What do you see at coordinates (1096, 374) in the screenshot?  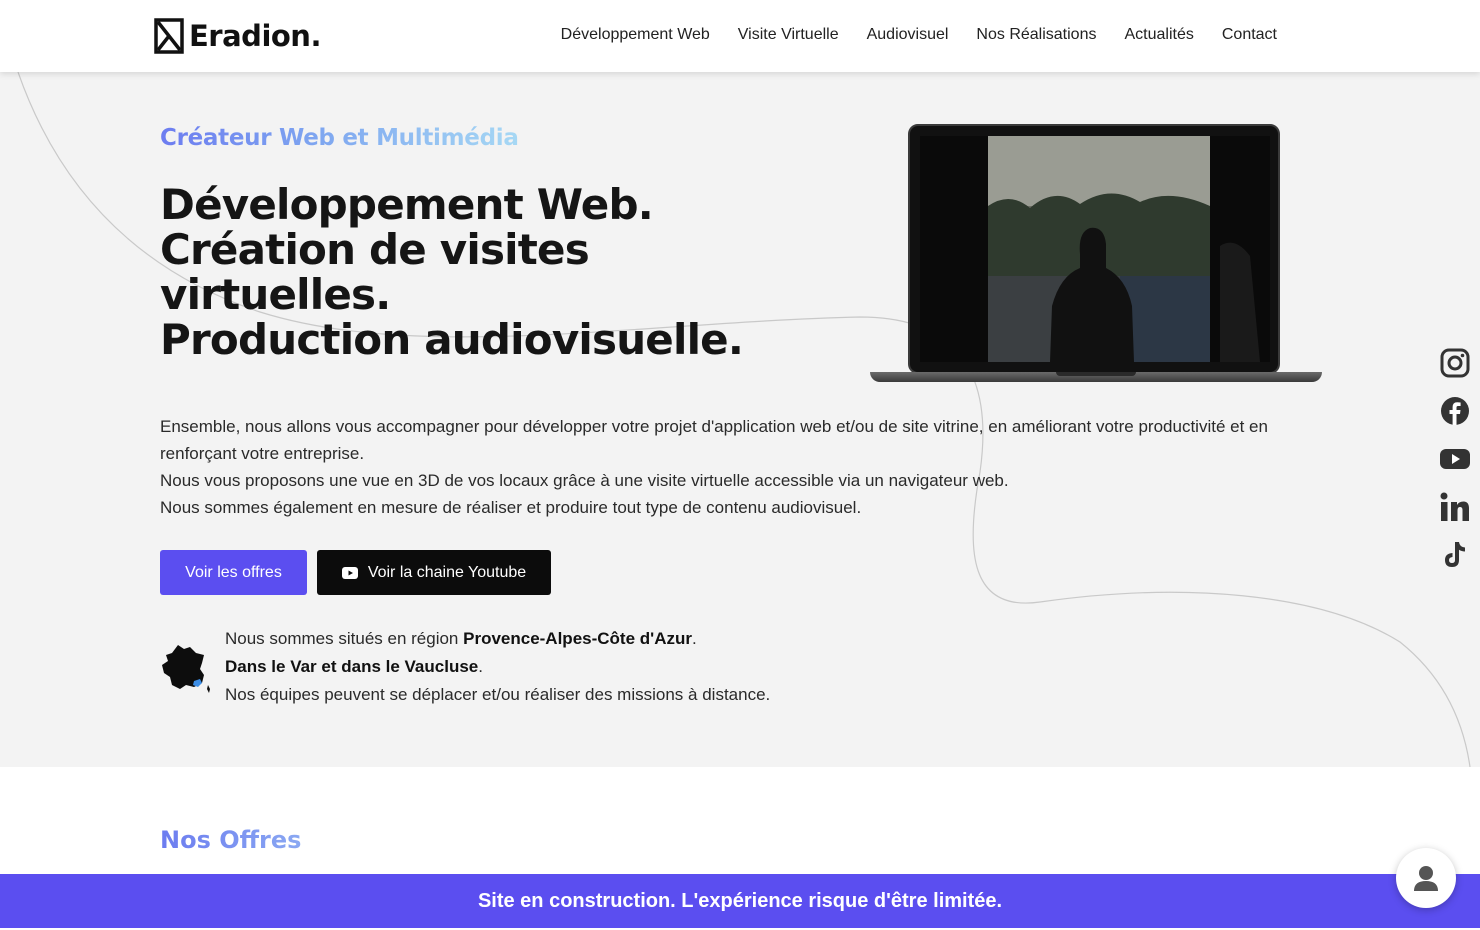 I see `laptop-notch` at bounding box center [1096, 374].